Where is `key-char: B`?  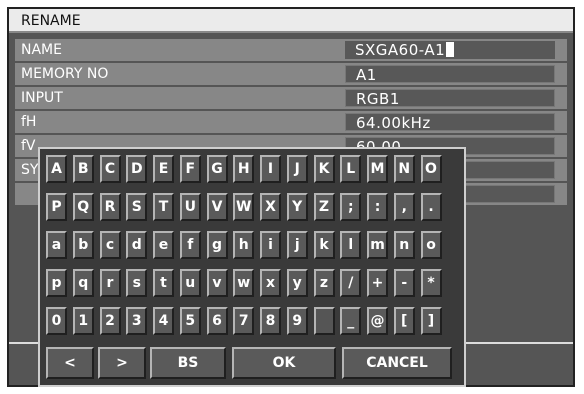 key-char: B is located at coordinates (83, 169).